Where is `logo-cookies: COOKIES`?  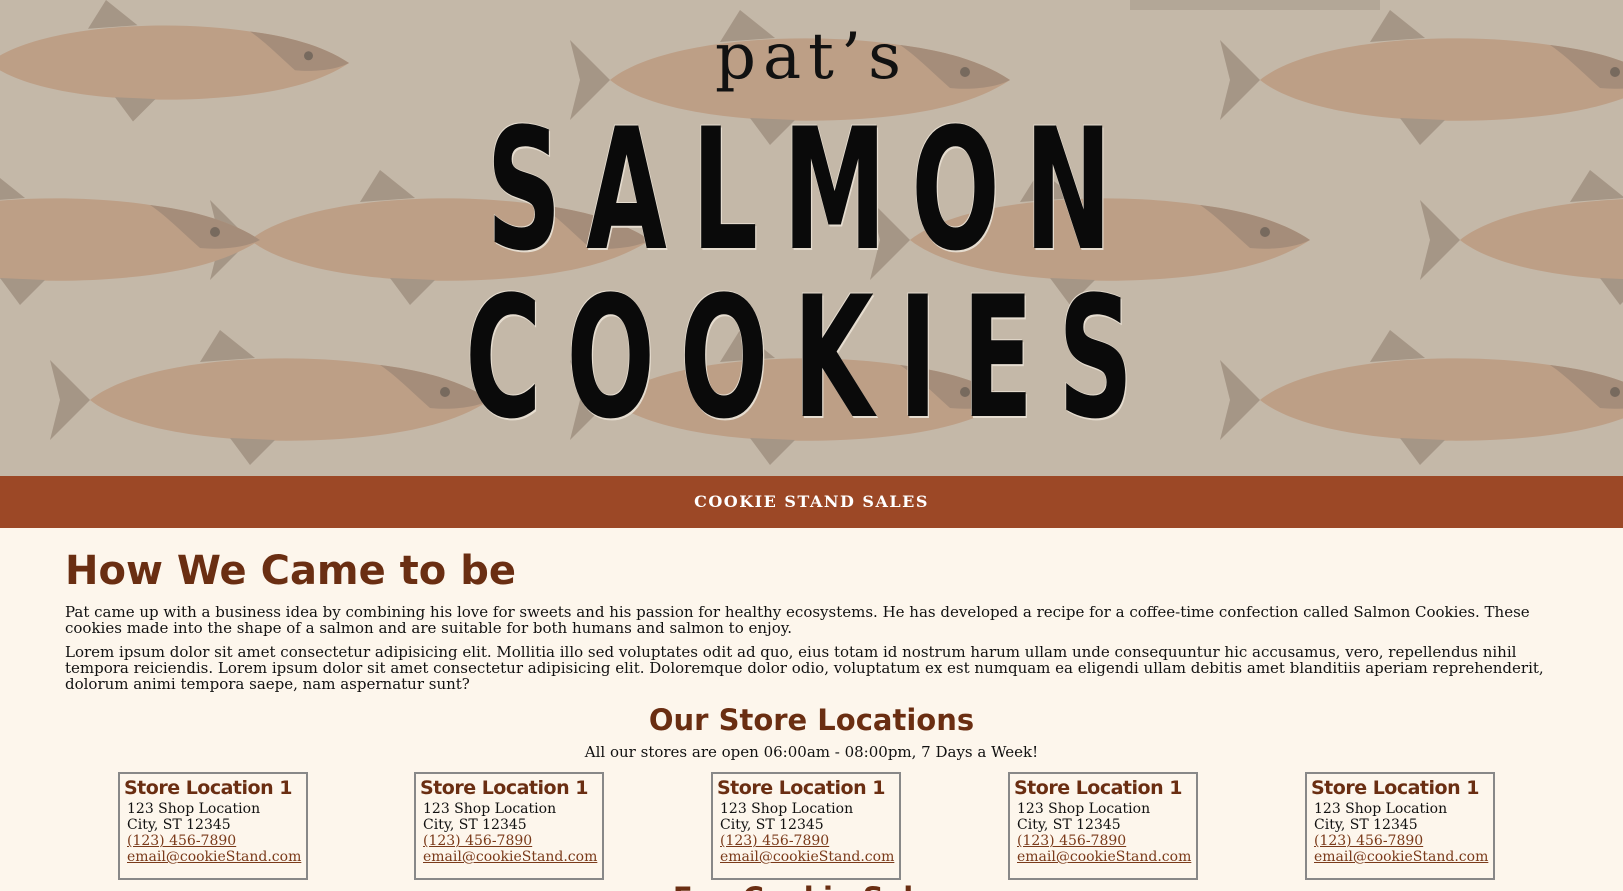 logo-cookies: COOKIES is located at coordinates (811, 358).